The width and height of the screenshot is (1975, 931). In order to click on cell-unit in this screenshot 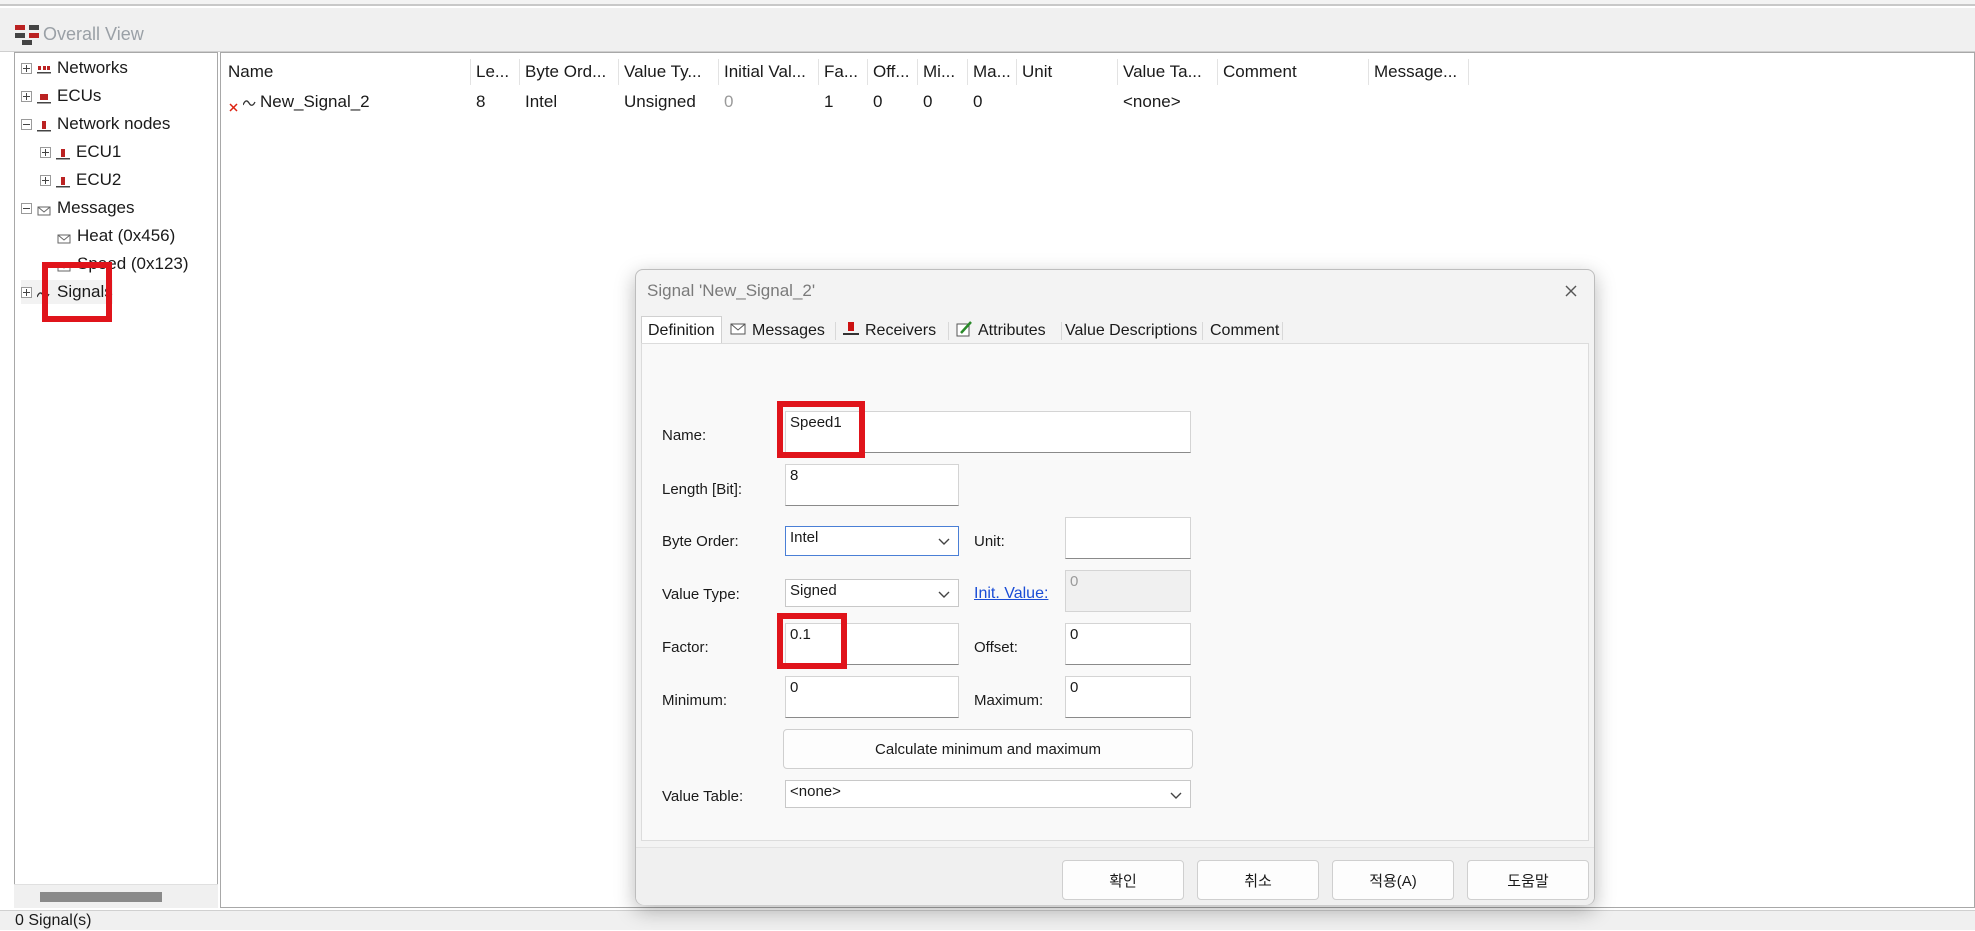, I will do `click(1019, 102)`.